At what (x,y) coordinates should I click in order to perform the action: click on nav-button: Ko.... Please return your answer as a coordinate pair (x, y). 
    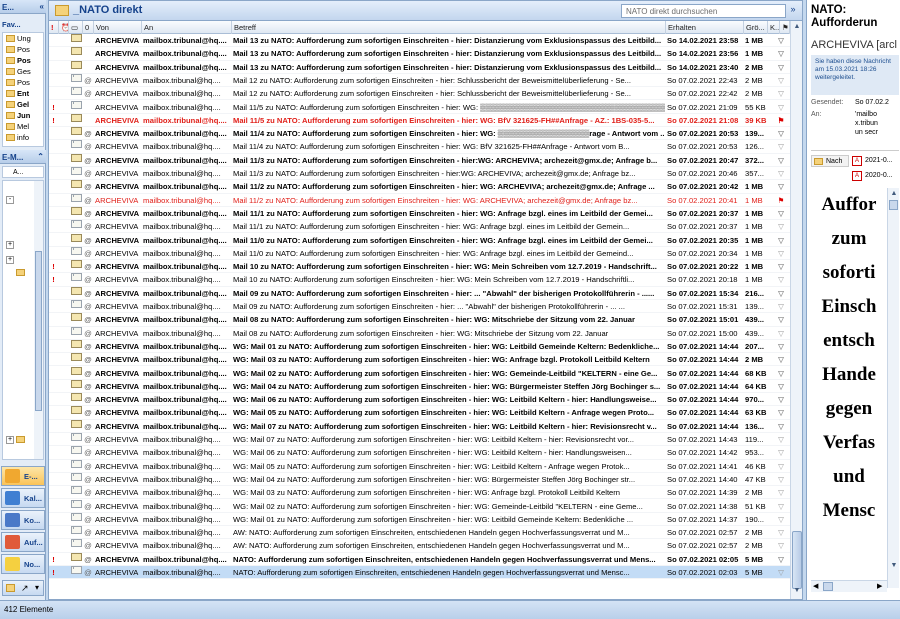
    Looking at the image, I should click on (23, 520).